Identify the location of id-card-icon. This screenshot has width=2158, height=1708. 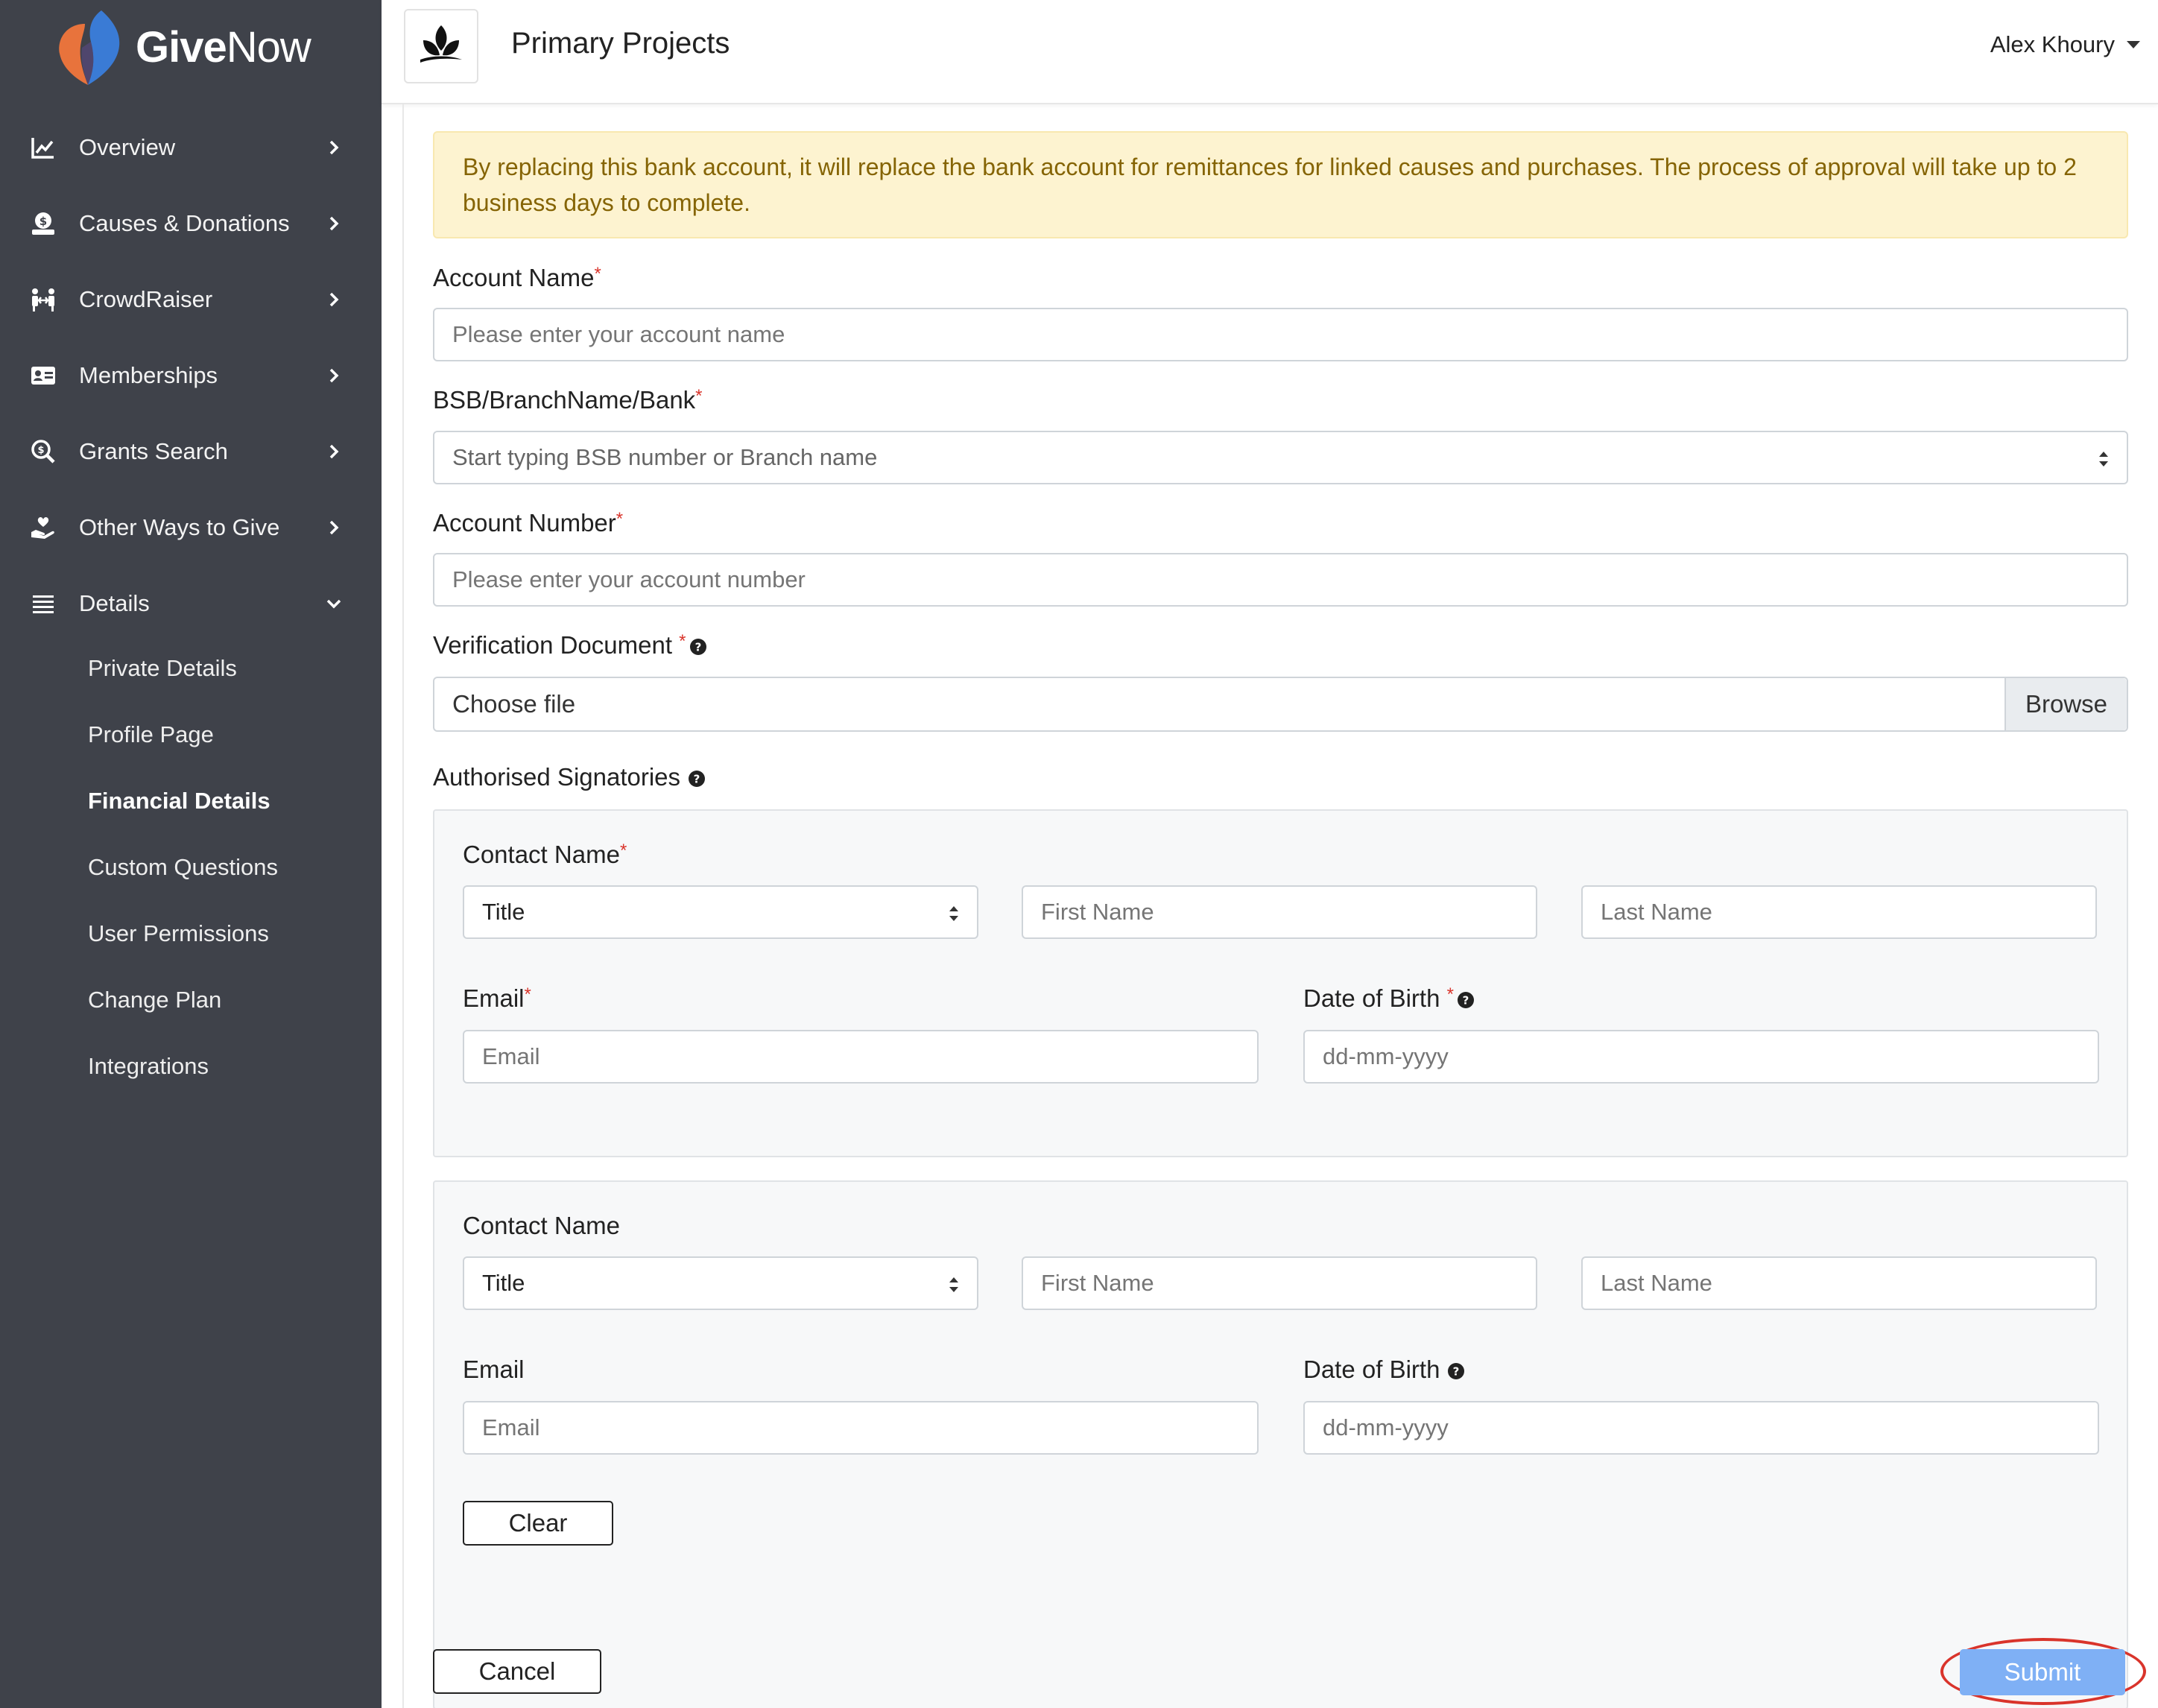
(43, 375).